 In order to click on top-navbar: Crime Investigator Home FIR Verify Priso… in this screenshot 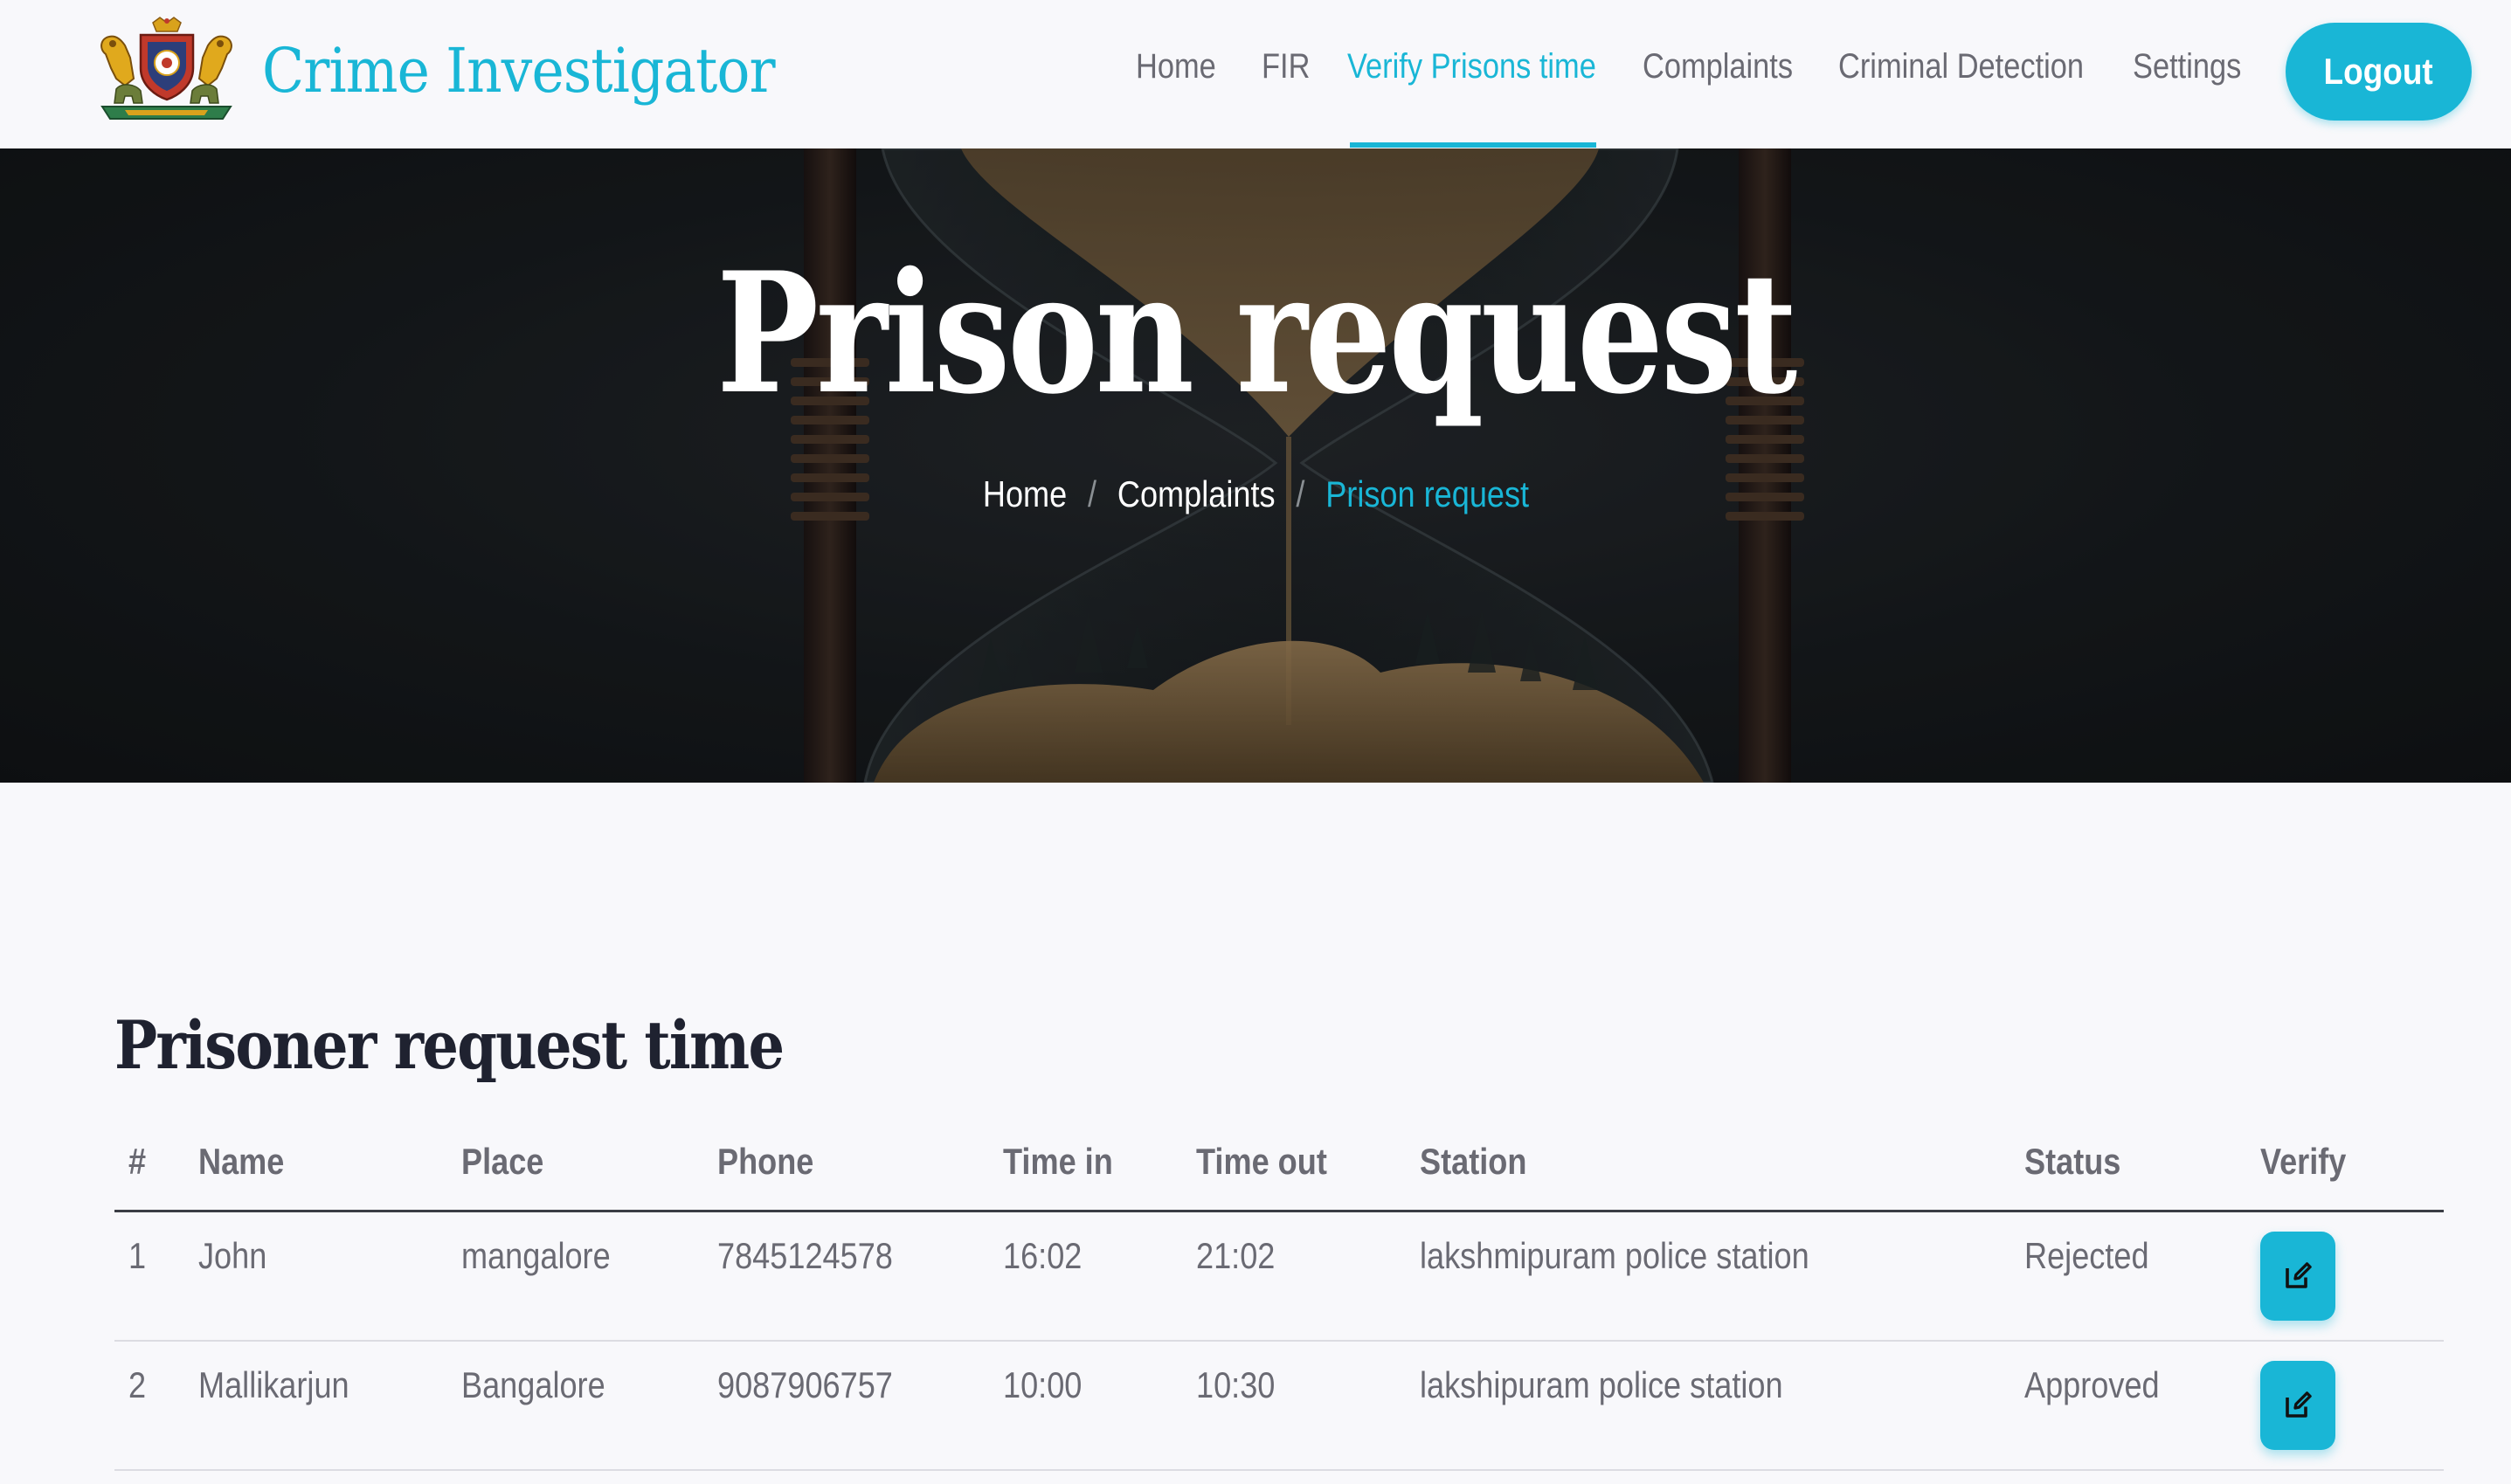, I will do `click(1255, 74)`.